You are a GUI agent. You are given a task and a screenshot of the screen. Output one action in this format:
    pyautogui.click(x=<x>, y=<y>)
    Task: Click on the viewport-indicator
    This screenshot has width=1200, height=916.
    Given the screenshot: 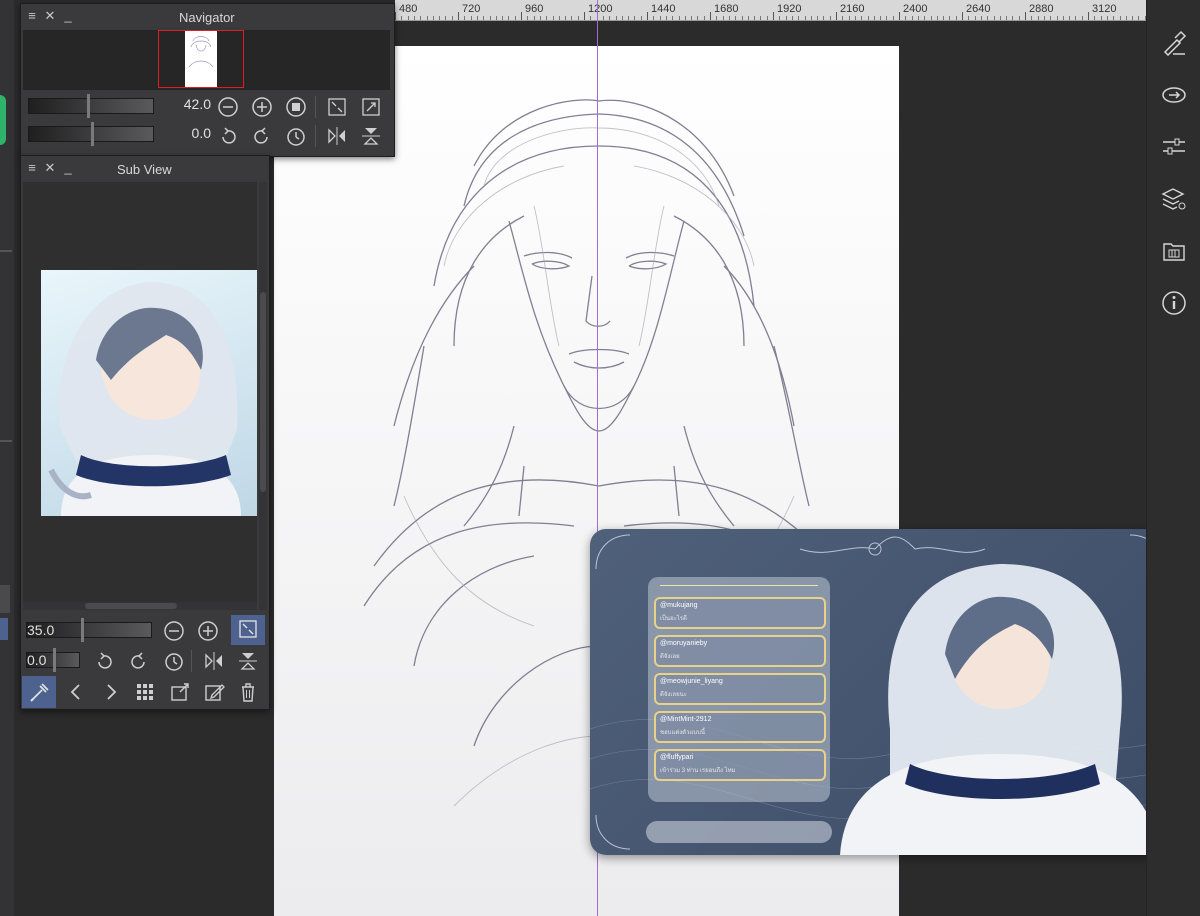 What is the action you would take?
    pyautogui.click(x=201, y=59)
    